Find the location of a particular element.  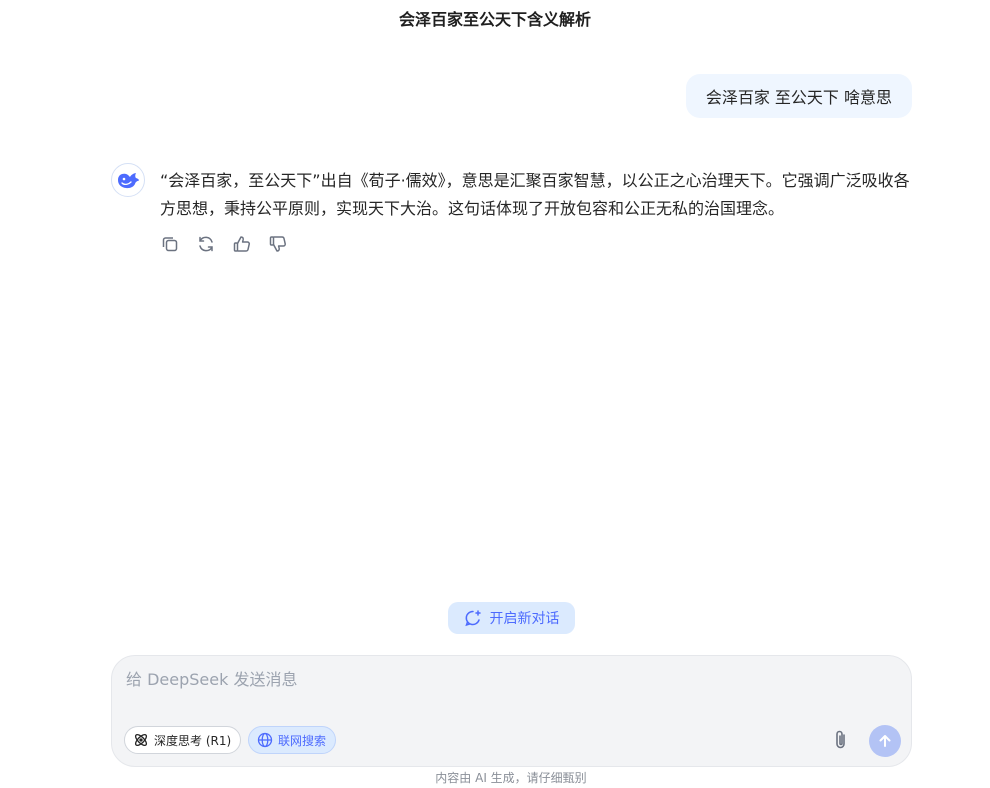

arrow-up-icon is located at coordinates (885, 741).